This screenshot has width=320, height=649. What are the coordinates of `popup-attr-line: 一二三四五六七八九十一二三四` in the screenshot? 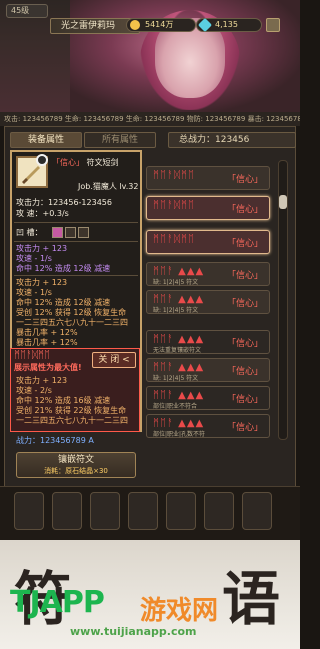 It's located at (72, 420).